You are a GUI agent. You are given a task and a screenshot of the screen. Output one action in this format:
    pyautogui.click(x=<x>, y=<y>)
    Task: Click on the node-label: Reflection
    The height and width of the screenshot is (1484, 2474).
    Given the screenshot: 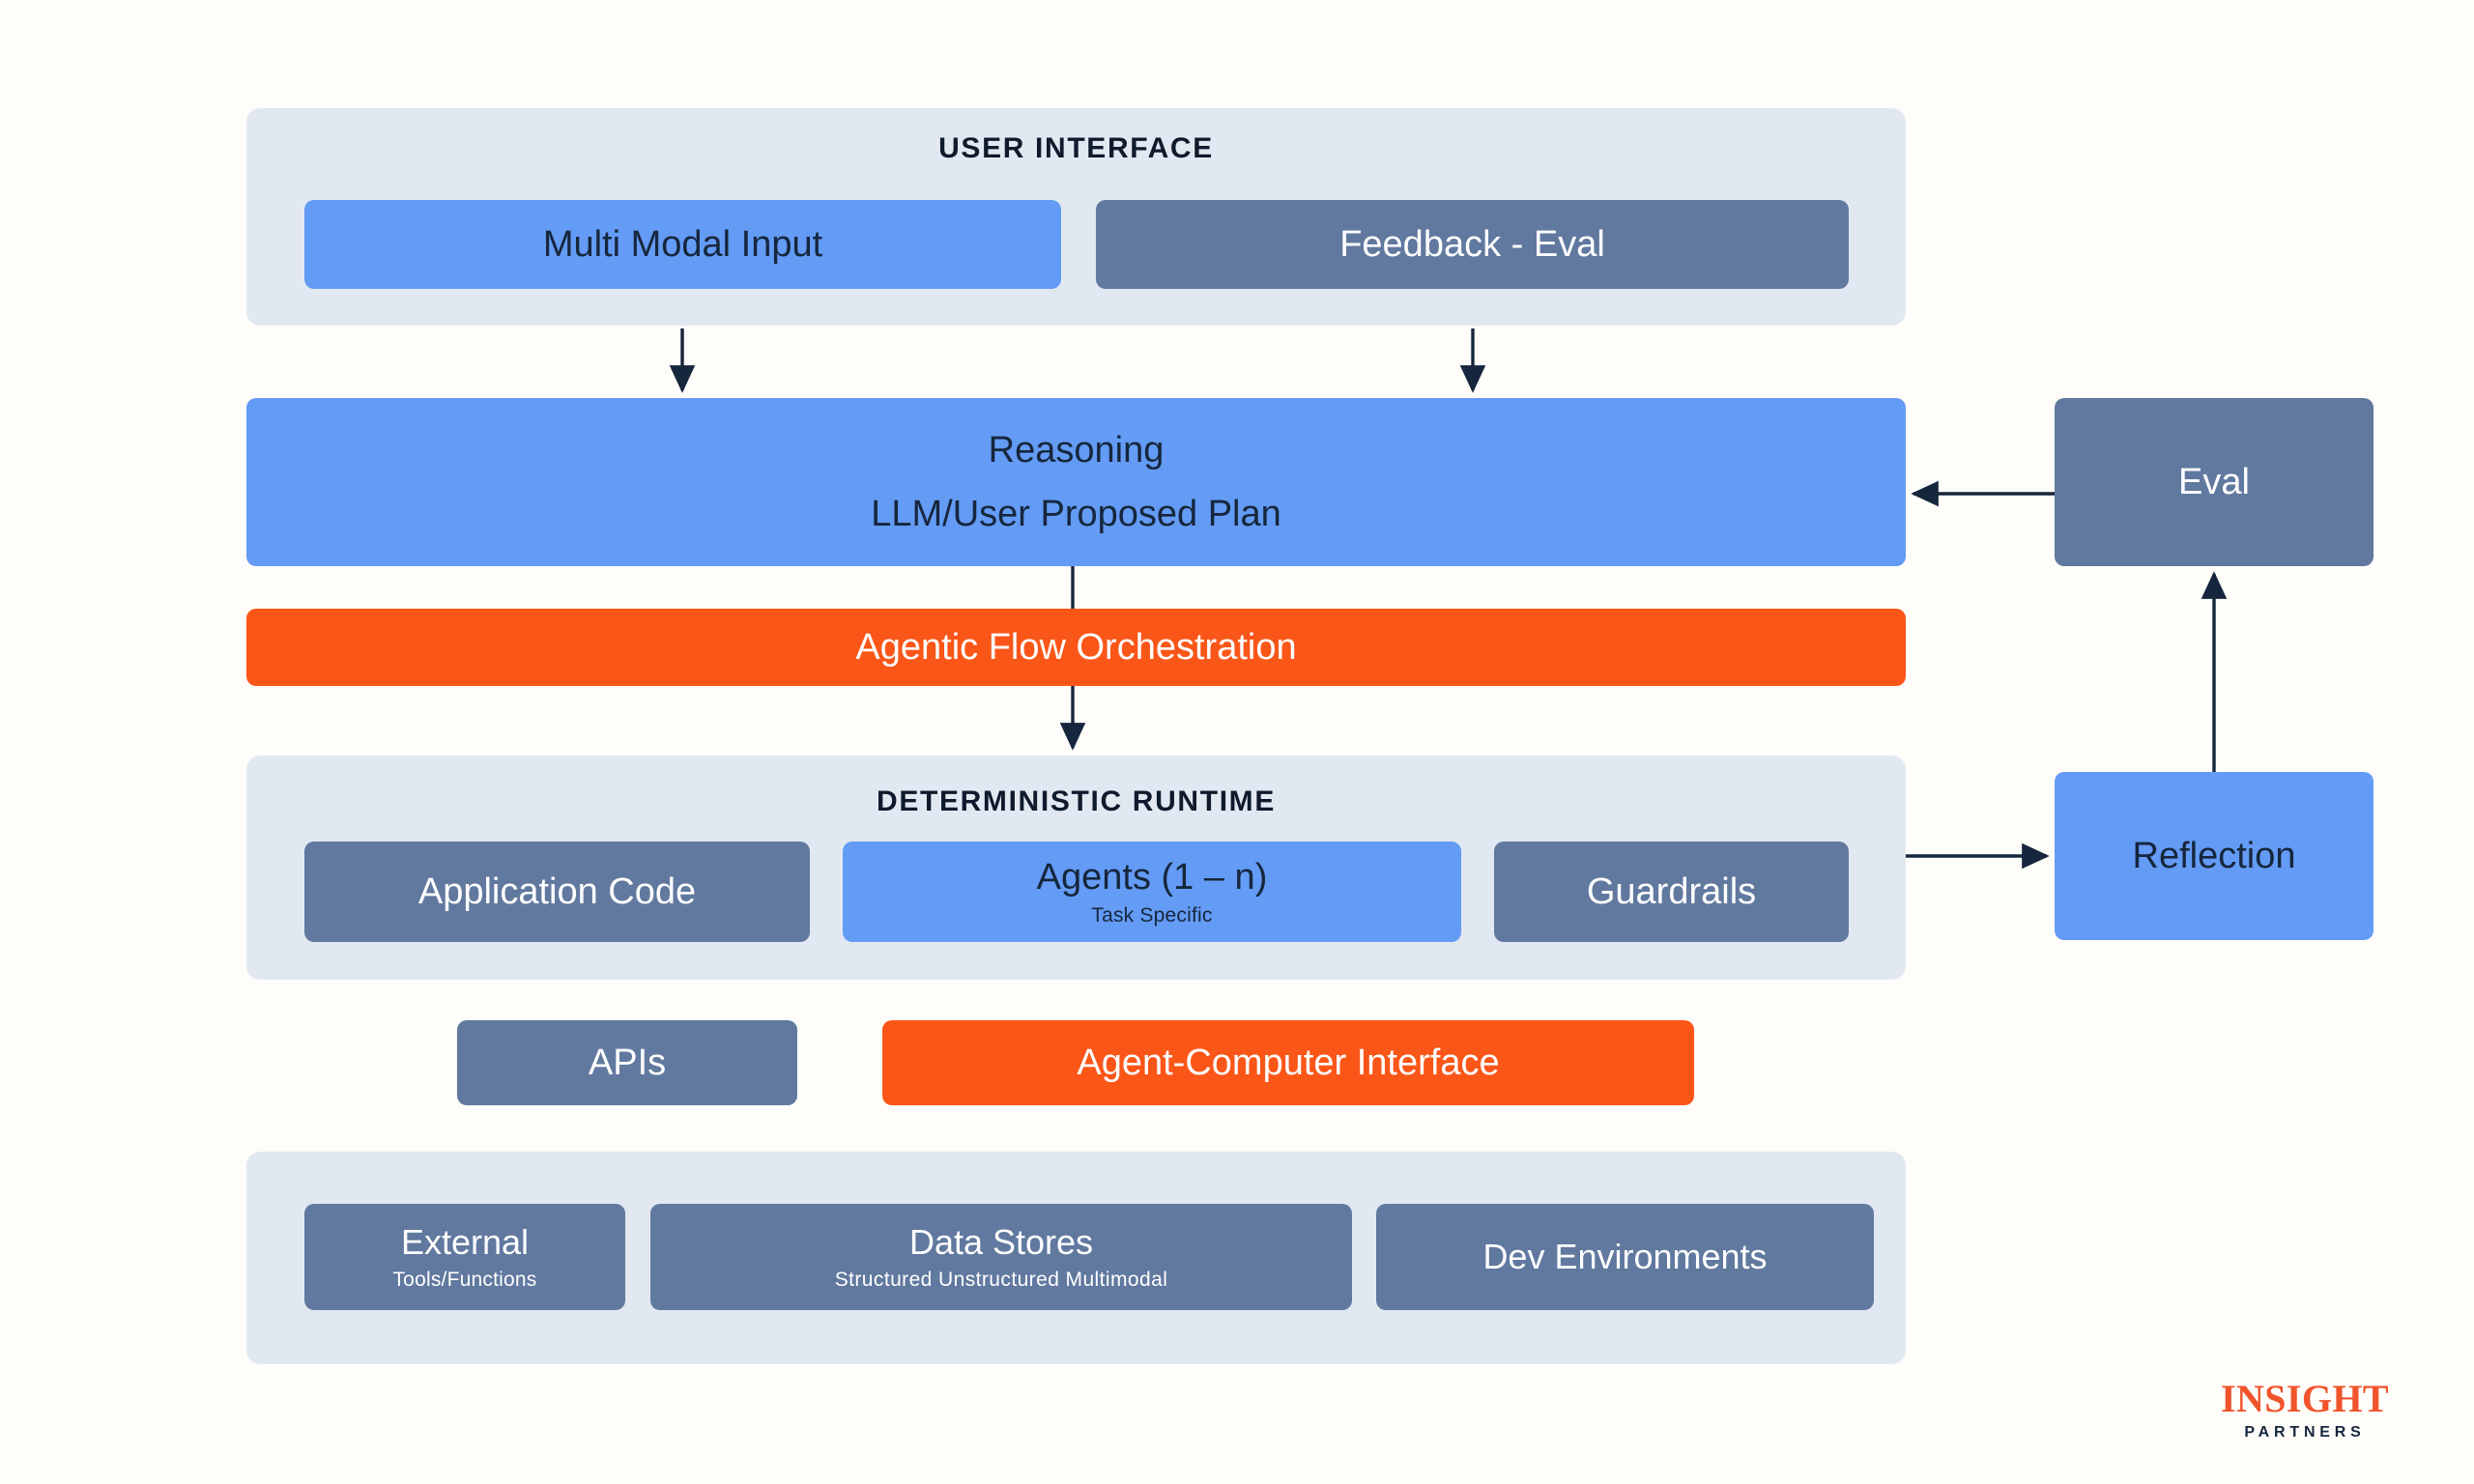 What is the action you would take?
    pyautogui.click(x=2214, y=856)
    